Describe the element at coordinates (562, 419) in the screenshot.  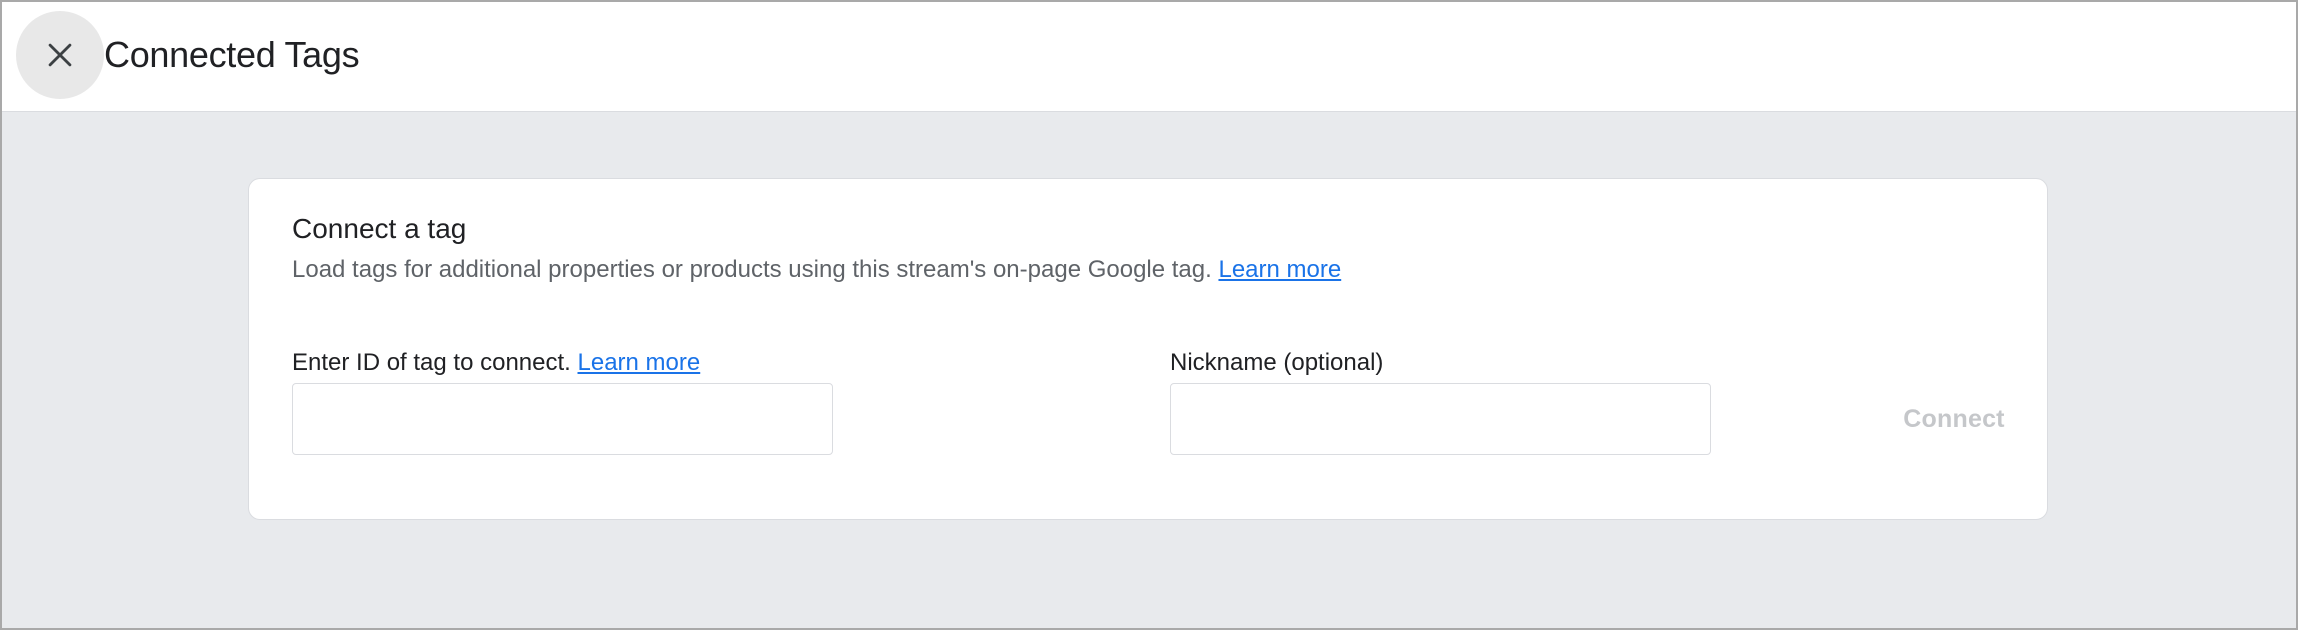
I see `tag-id-input` at that location.